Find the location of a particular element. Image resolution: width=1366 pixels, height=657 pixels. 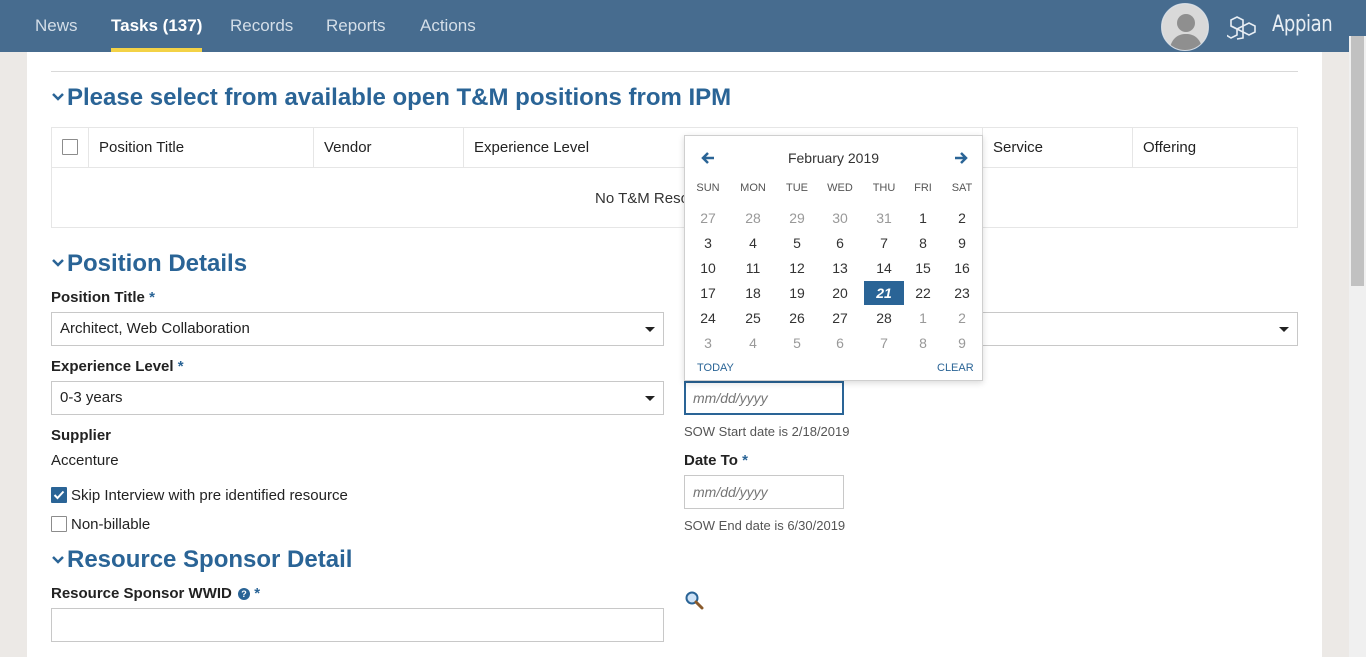

checkmark-icon is located at coordinates (59, 495).